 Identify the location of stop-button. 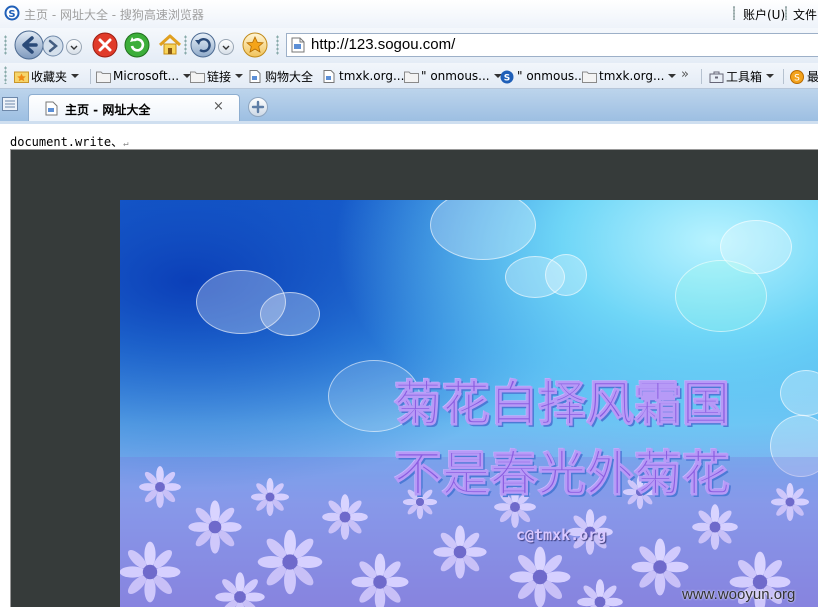
(105, 45).